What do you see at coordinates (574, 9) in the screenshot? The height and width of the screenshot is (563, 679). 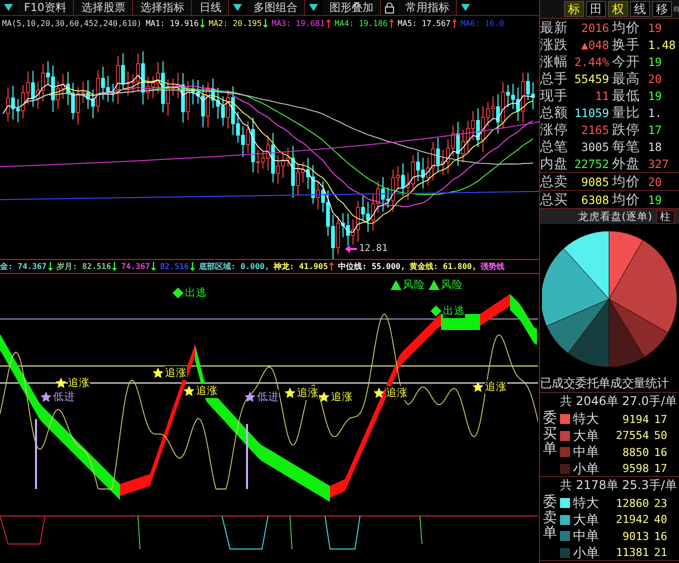 I see `panel-tab: 标` at bounding box center [574, 9].